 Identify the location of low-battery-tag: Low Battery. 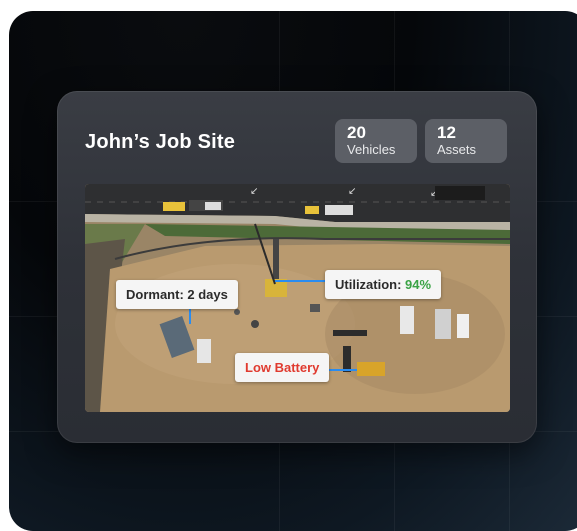
(282, 367).